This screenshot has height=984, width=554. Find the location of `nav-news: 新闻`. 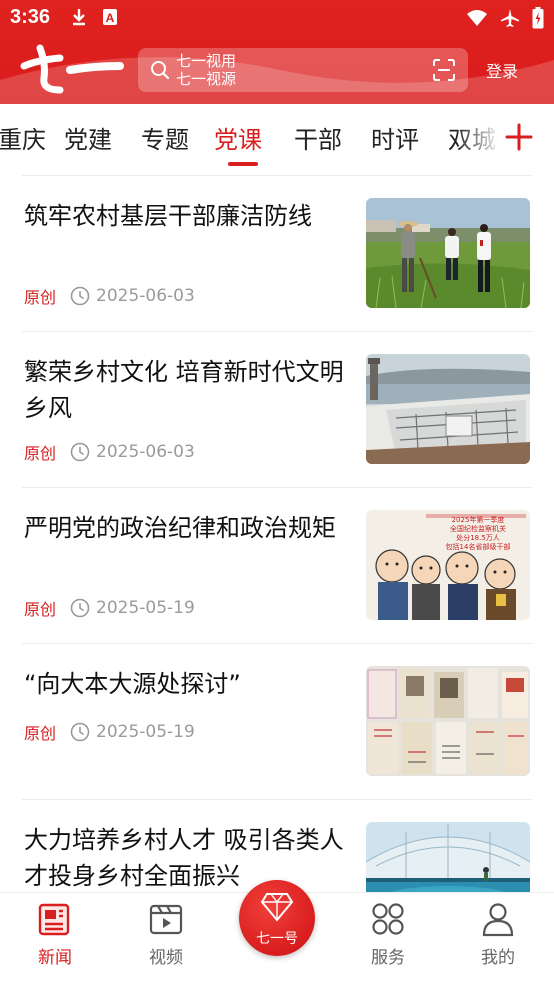

nav-news: 新闻 is located at coordinates (55, 934).